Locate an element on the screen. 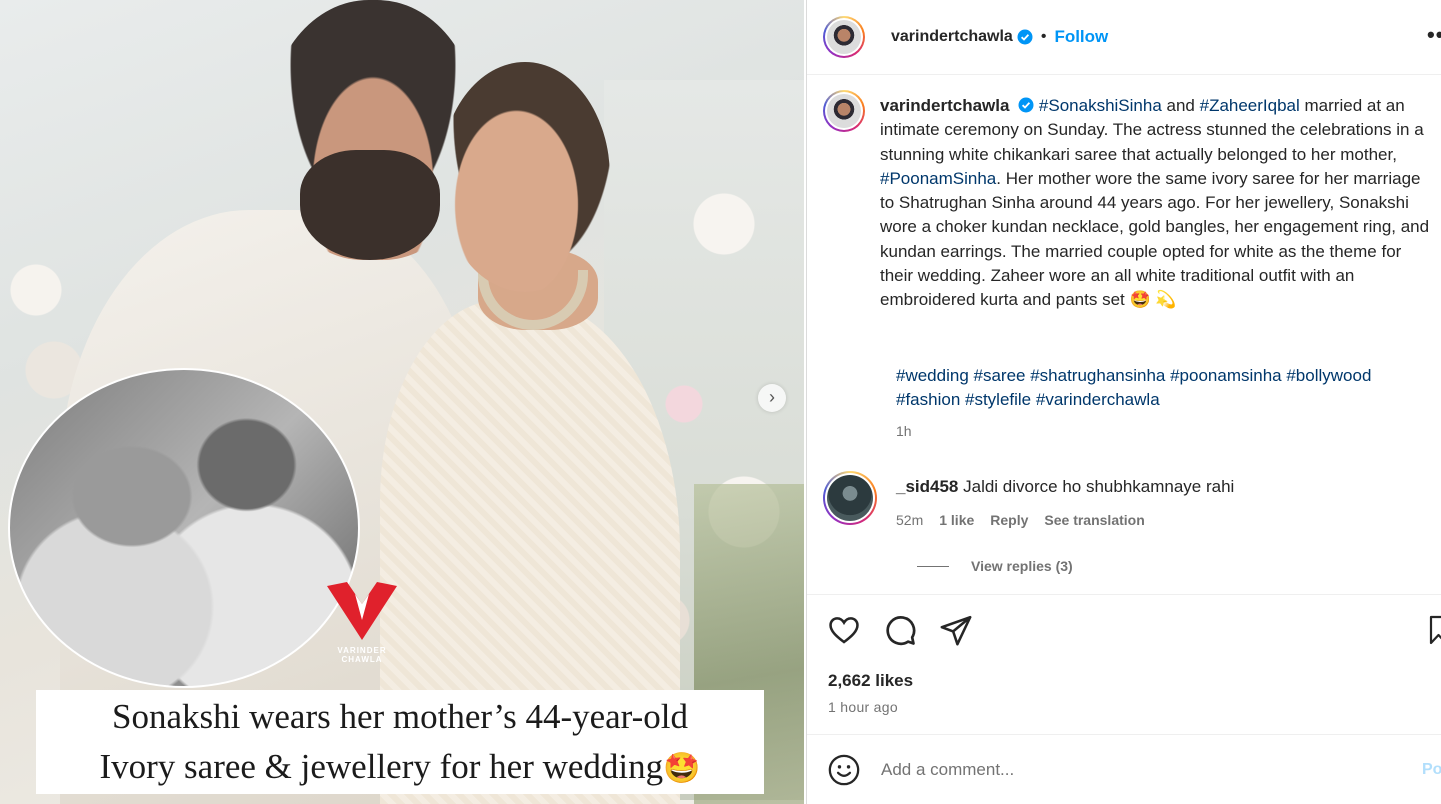 The height and width of the screenshot is (804, 1441). comment-likes: 1 like is located at coordinates (956, 520).